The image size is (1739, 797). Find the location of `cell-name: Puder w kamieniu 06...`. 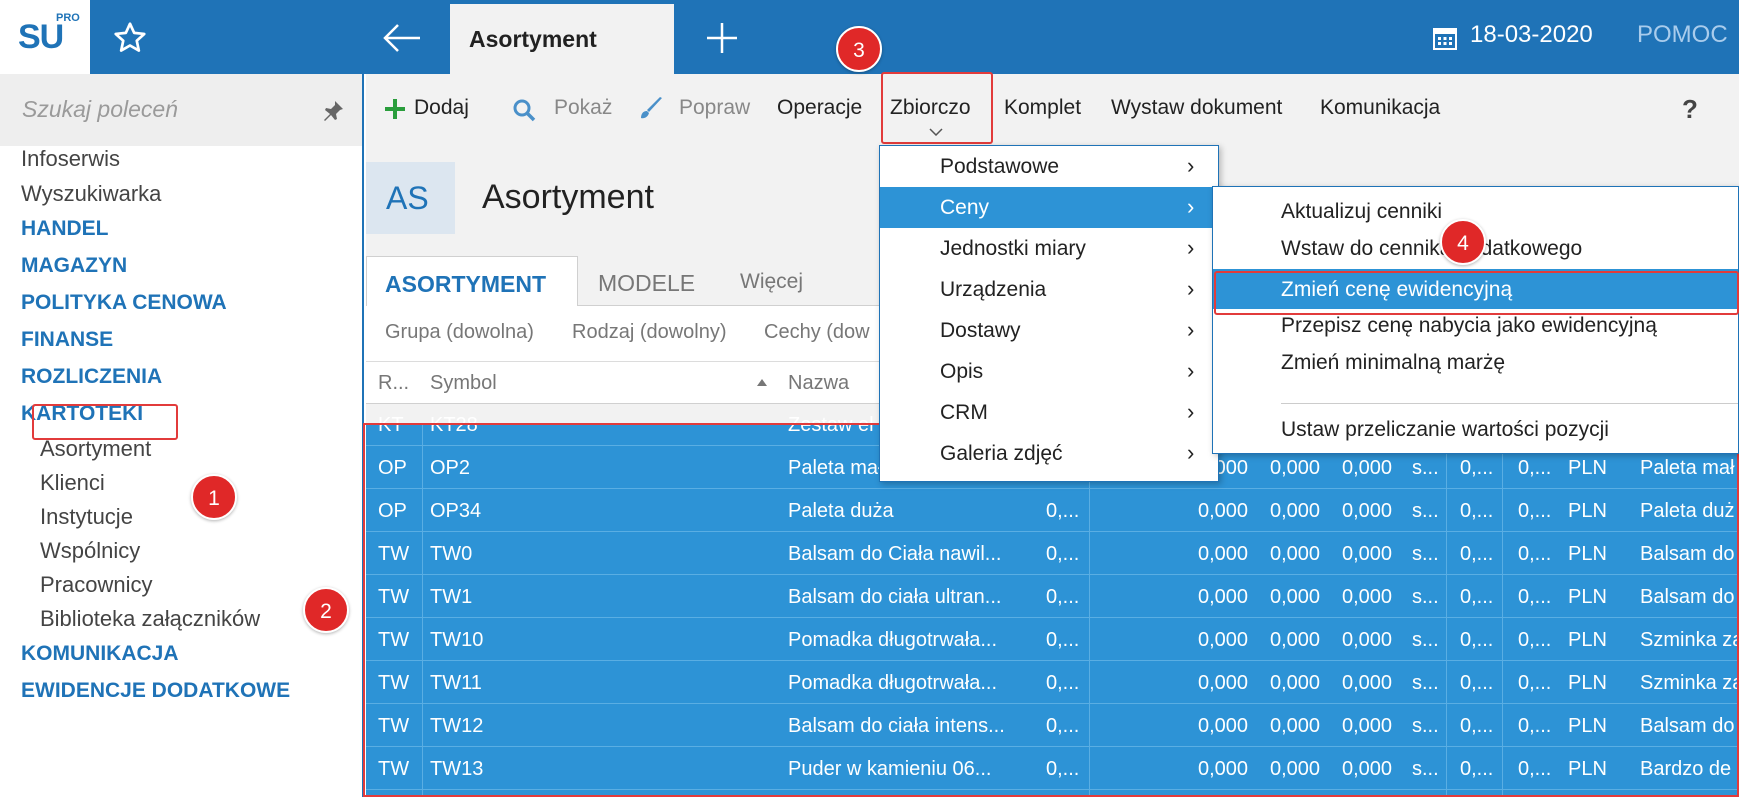

cell-name: Puder w kamieniu 06... is located at coordinates (890, 769).